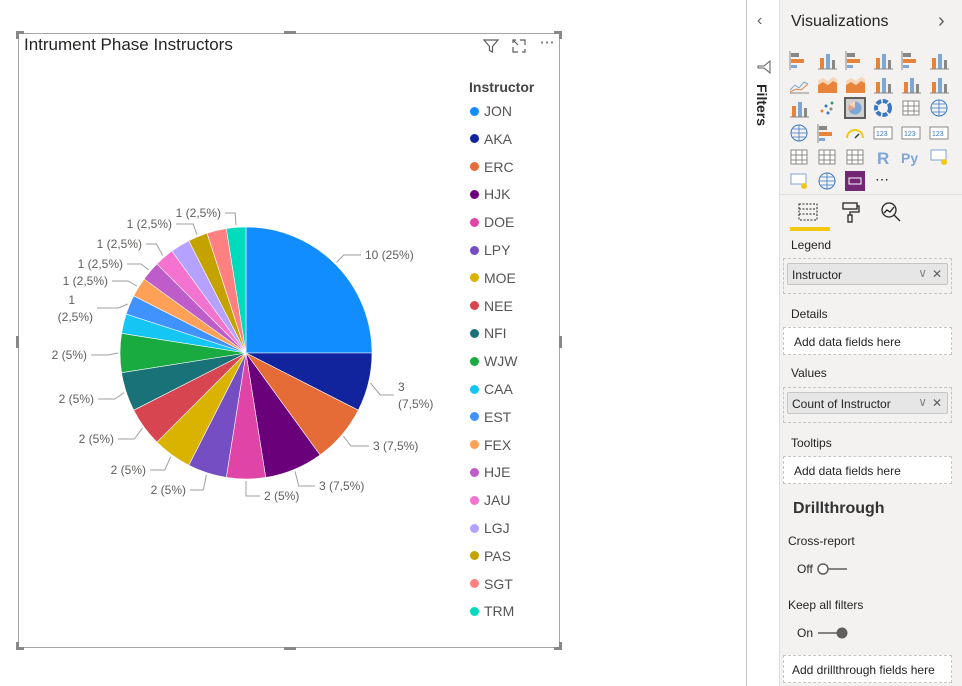 This screenshot has width=962, height=686. Describe the element at coordinates (827, 181) in the screenshot. I see `arcgis-visual-icon` at that location.